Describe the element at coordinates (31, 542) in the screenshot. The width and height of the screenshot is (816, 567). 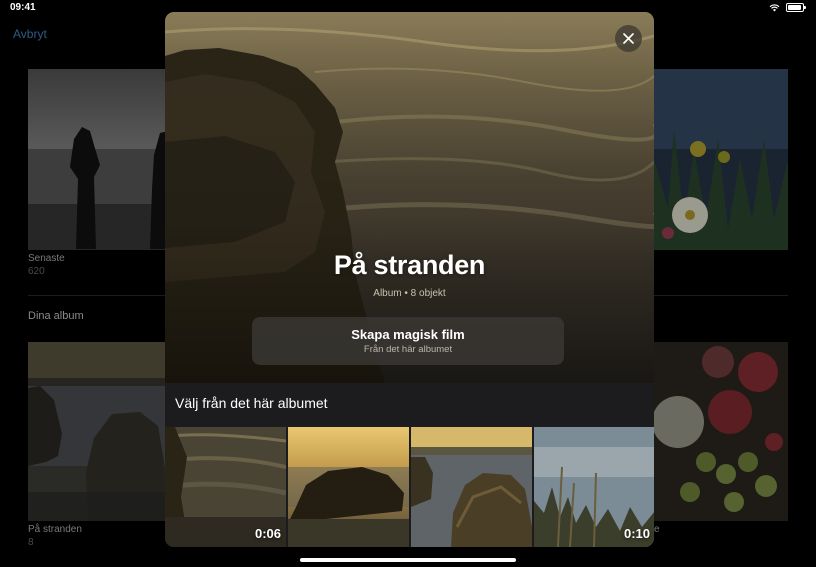
I see `beach-album-count: 8` at that location.